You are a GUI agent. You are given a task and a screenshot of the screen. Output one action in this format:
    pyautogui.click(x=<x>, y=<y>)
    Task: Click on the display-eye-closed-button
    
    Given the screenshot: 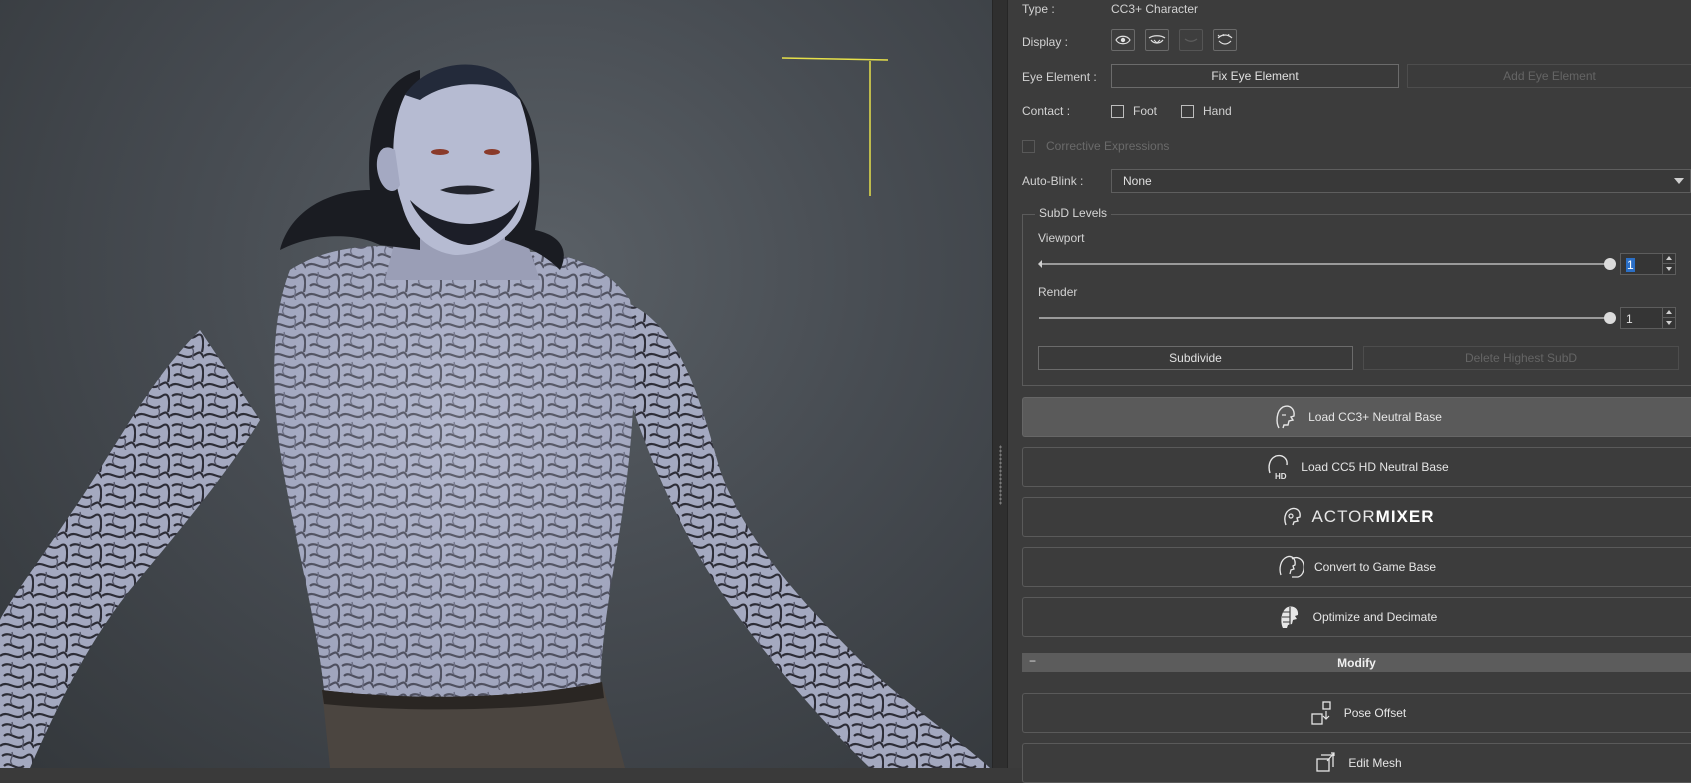 What is the action you would take?
    pyautogui.click(x=1191, y=40)
    